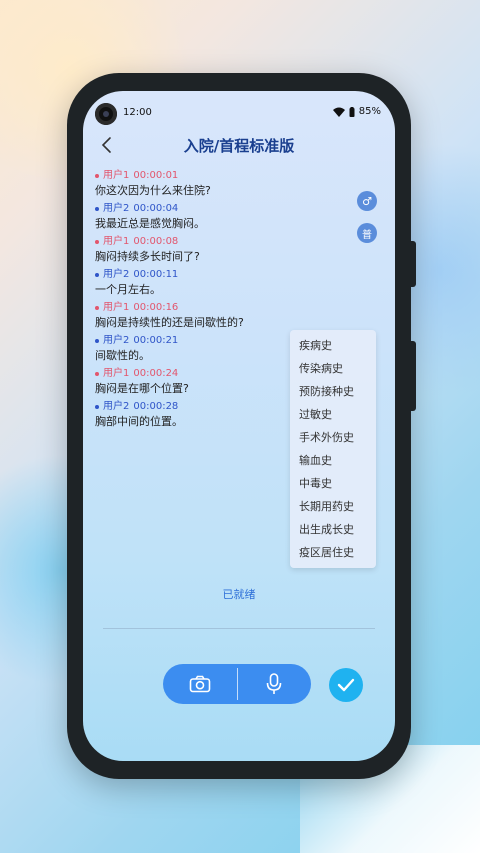  What do you see at coordinates (338, 112) in the screenshot?
I see `wifi-icon` at bounding box center [338, 112].